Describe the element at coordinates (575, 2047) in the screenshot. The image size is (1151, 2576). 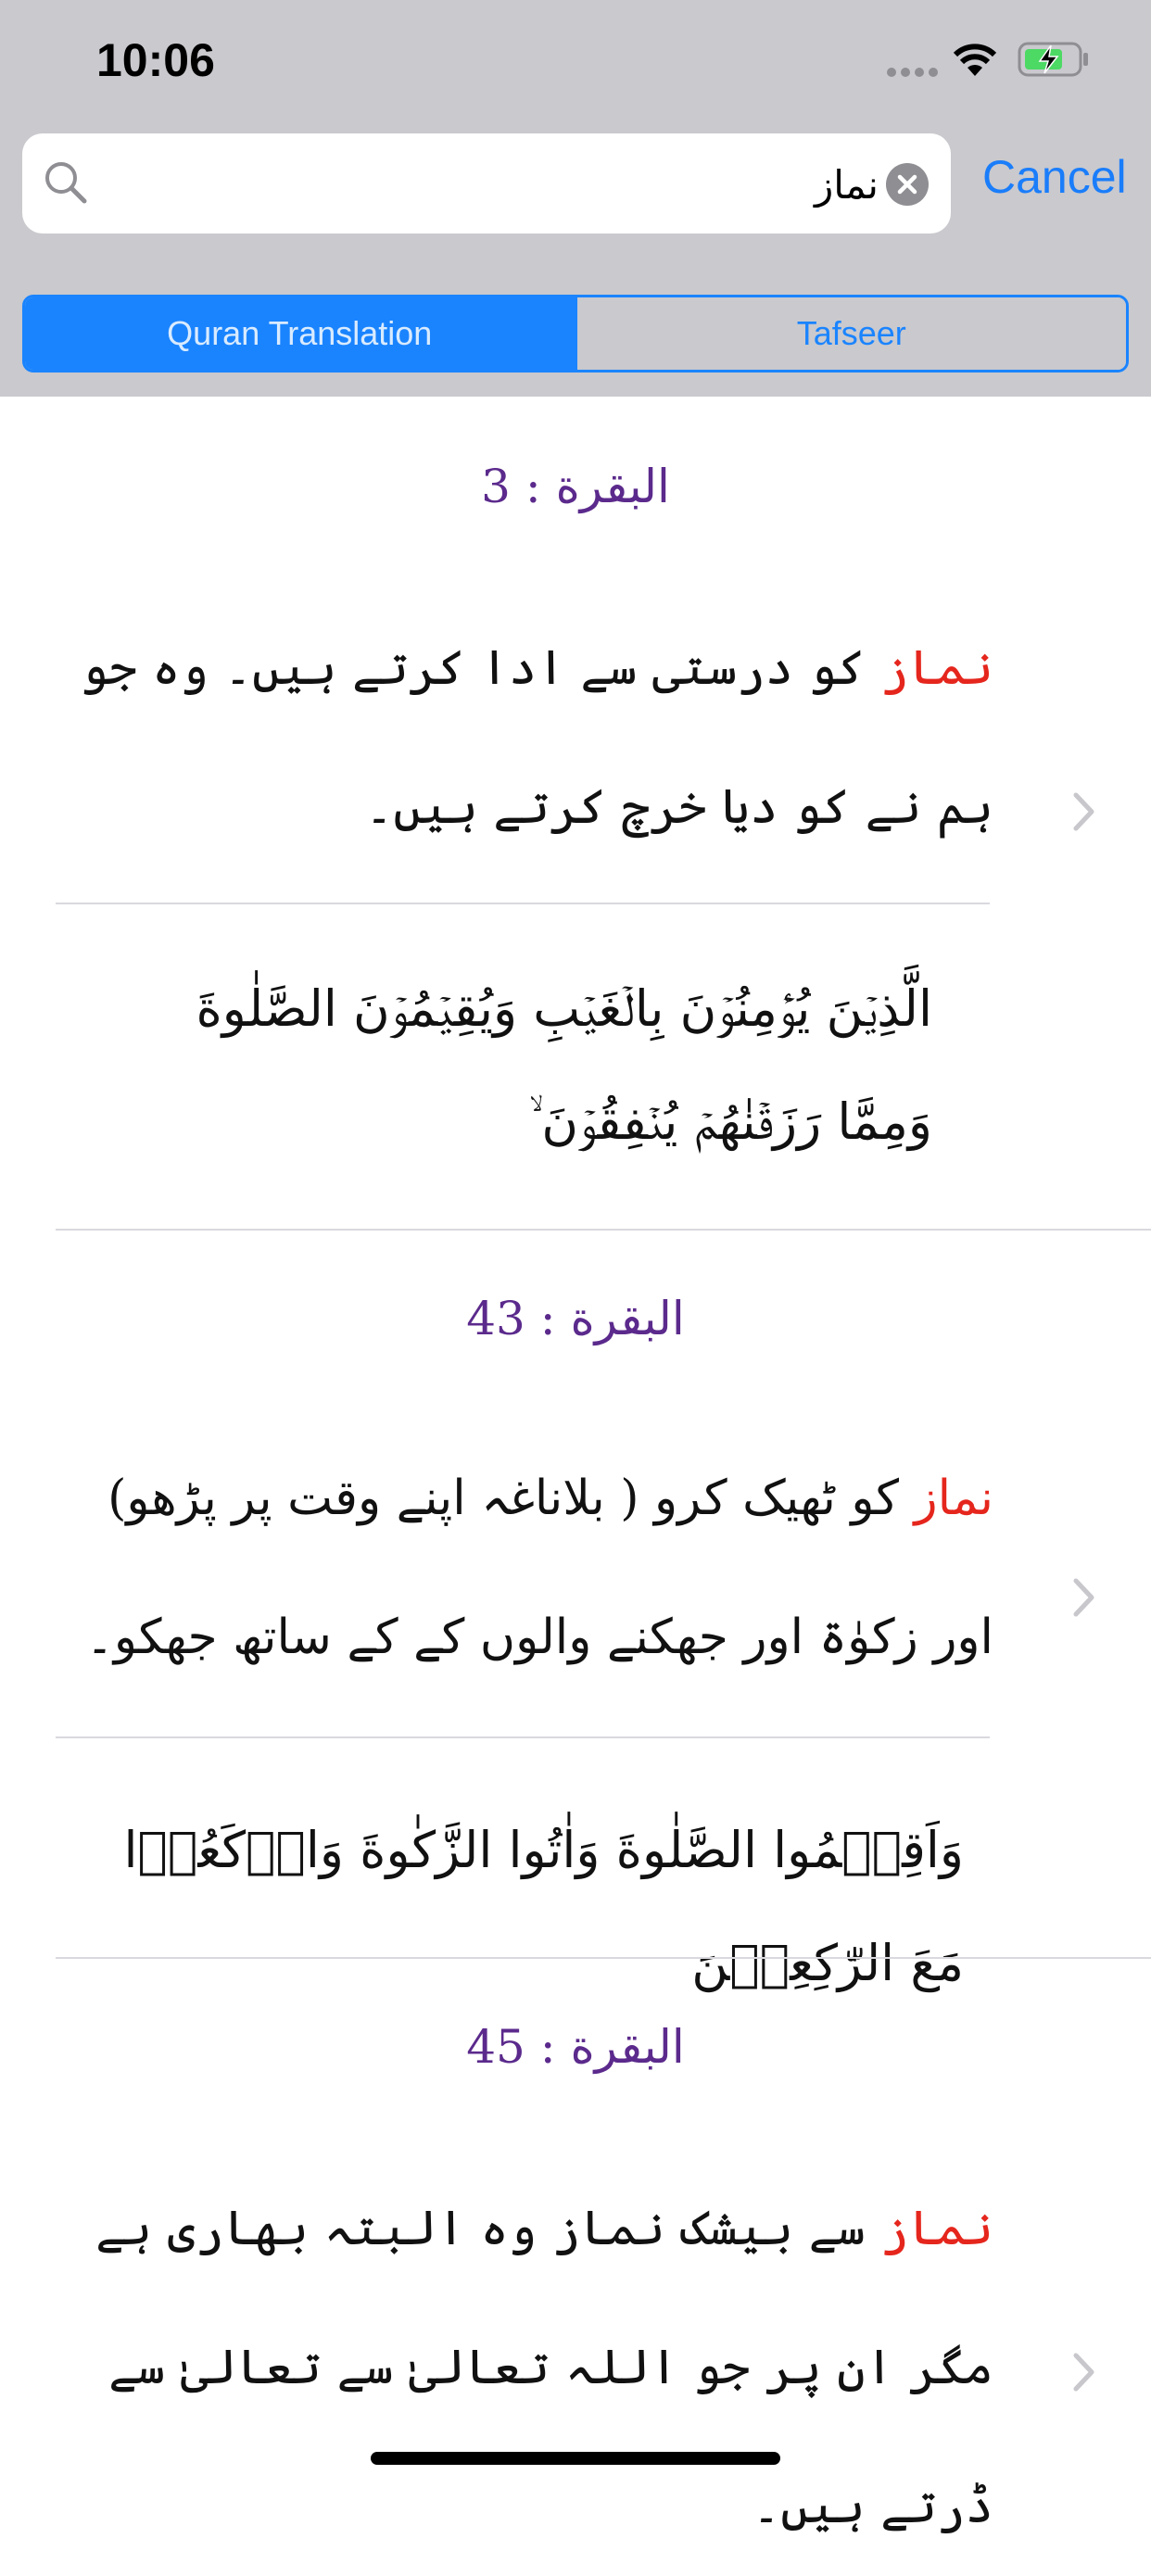
I see `result-reference: البقرة : 45` at that location.